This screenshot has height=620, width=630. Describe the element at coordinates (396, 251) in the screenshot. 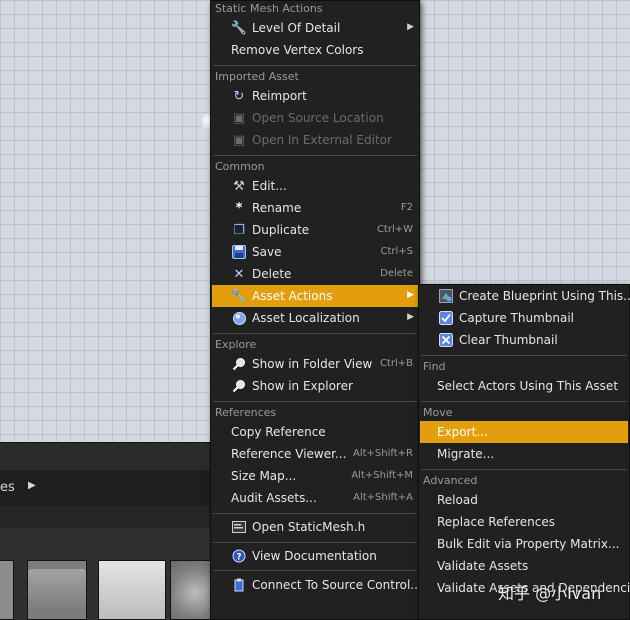

I see `shortcut-label: Ctrl+S` at that location.